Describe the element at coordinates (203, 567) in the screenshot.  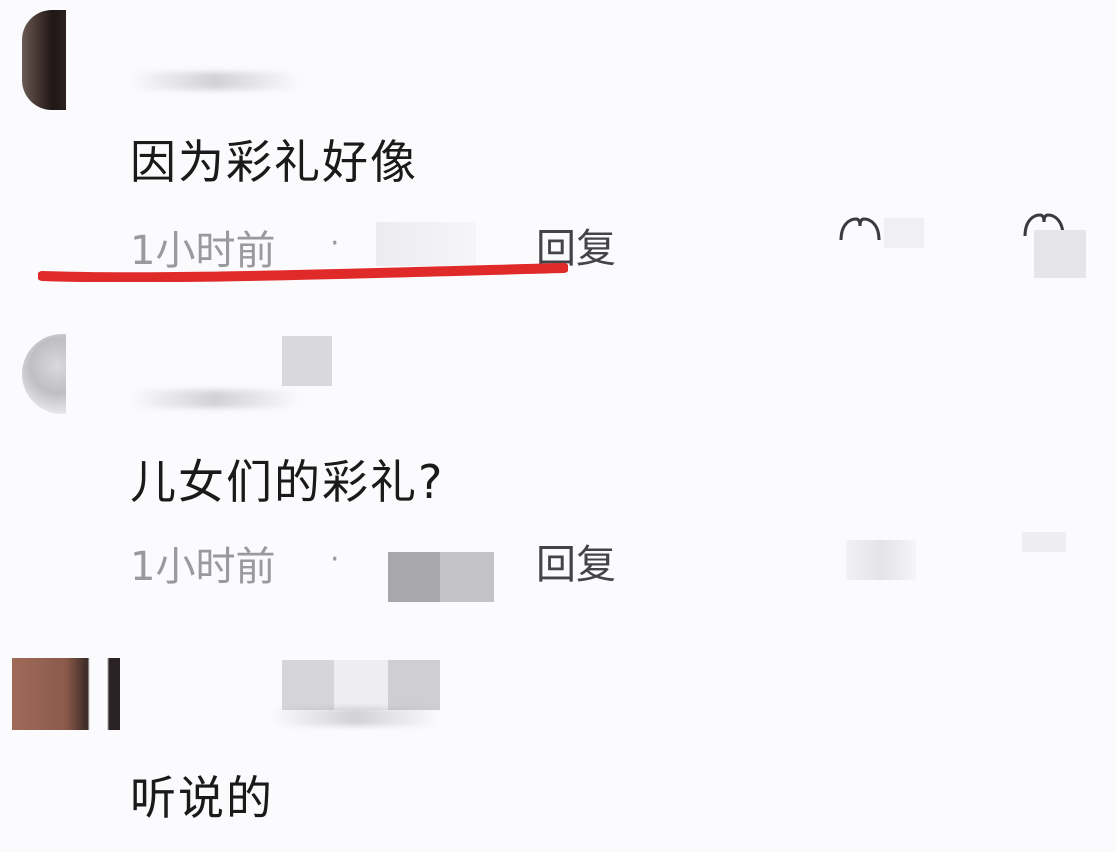
I see `comment-time: 1小时前` at that location.